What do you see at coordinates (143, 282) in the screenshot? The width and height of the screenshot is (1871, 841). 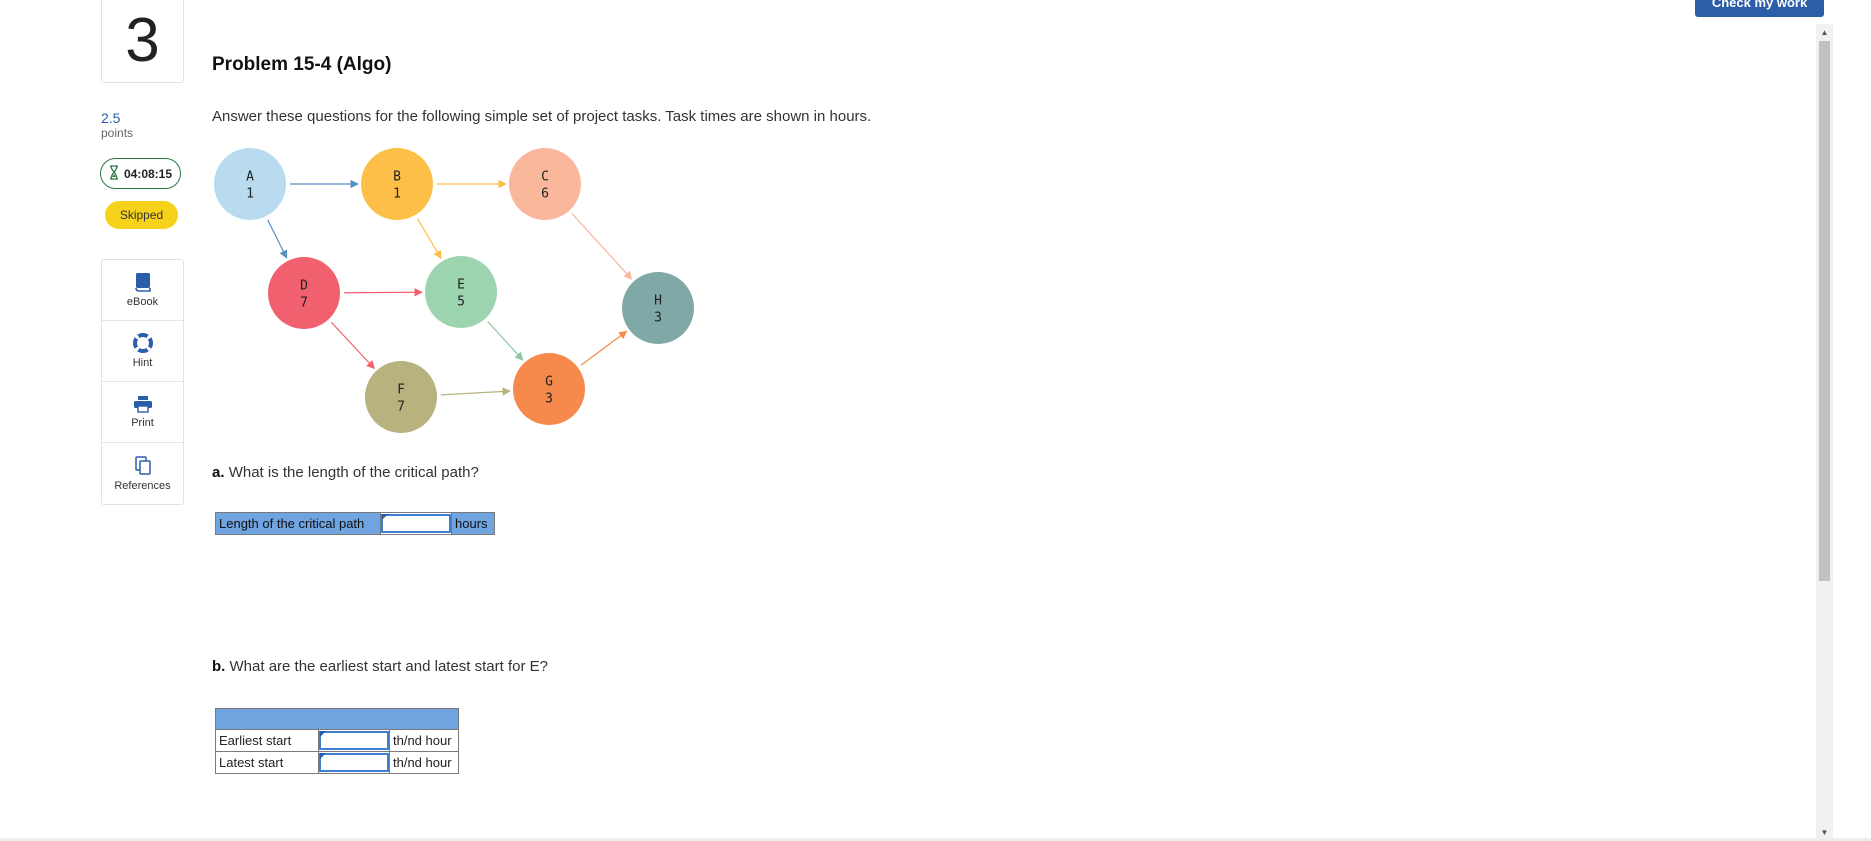 I see `book-icon` at bounding box center [143, 282].